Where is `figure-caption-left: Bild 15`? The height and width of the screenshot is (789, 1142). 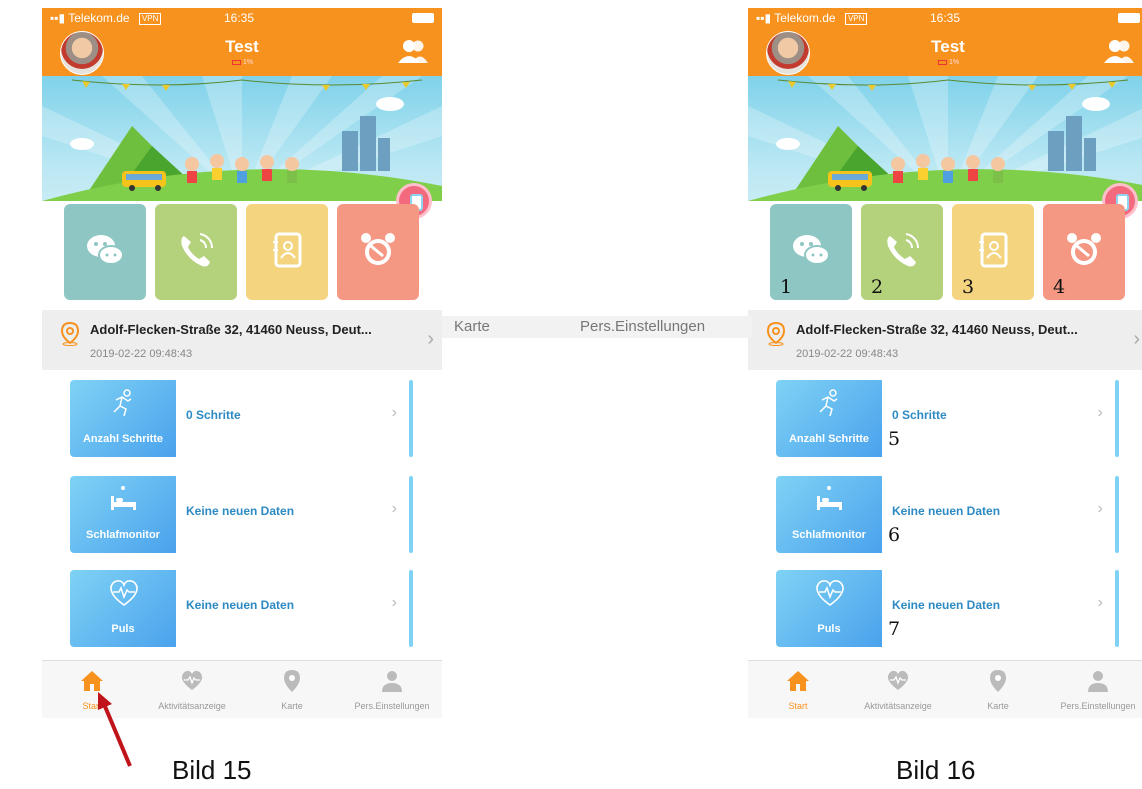
figure-caption-left: Bild 15 is located at coordinates (212, 770).